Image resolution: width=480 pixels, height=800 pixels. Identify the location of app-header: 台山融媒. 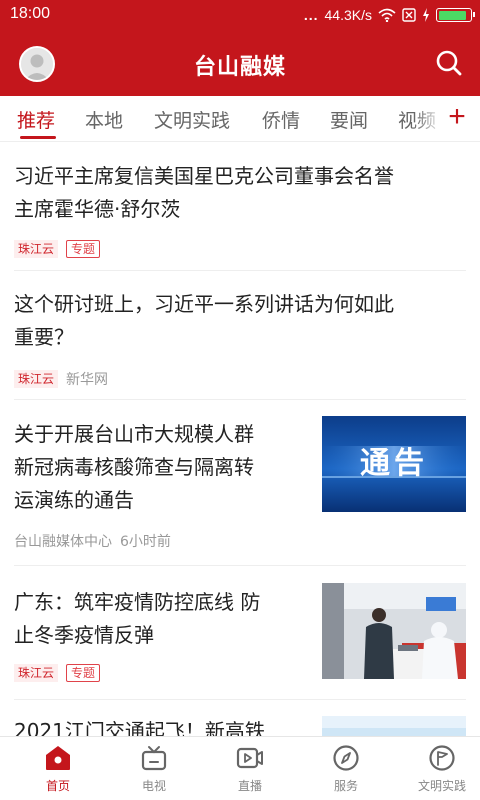
(240, 63).